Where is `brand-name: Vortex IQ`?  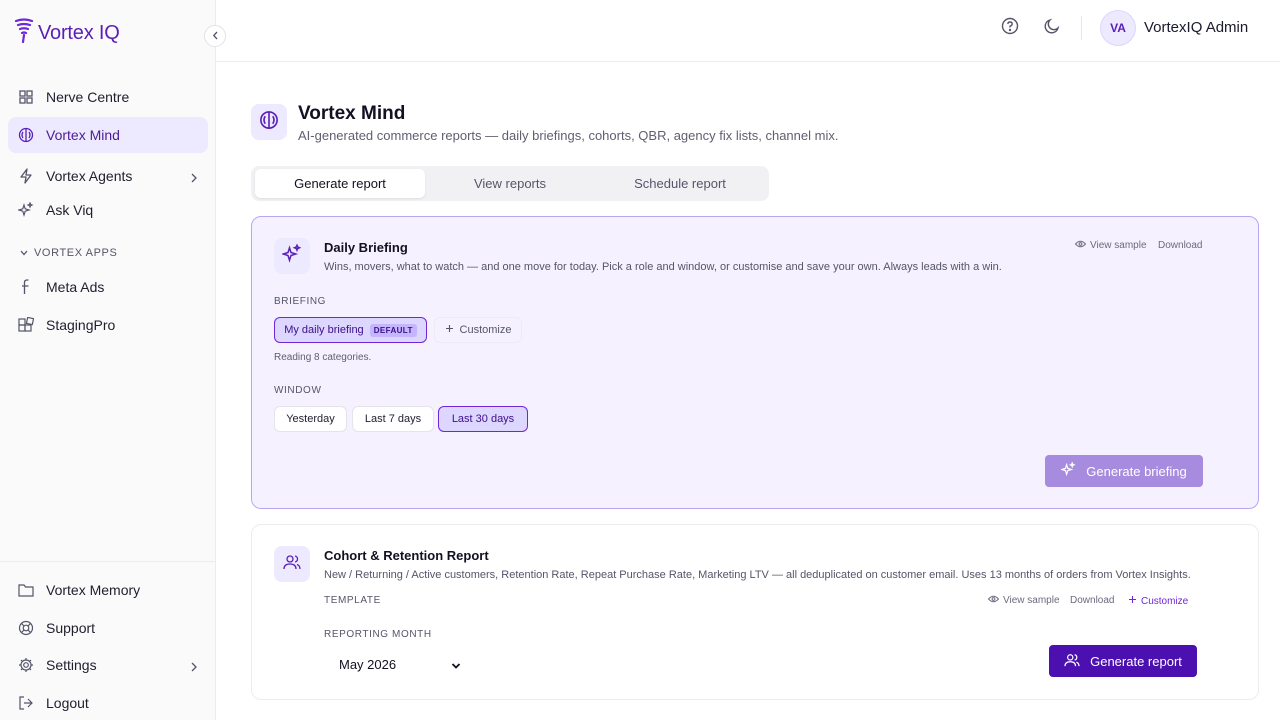 brand-name: Vortex IQ is located at coordinates (79, 33).